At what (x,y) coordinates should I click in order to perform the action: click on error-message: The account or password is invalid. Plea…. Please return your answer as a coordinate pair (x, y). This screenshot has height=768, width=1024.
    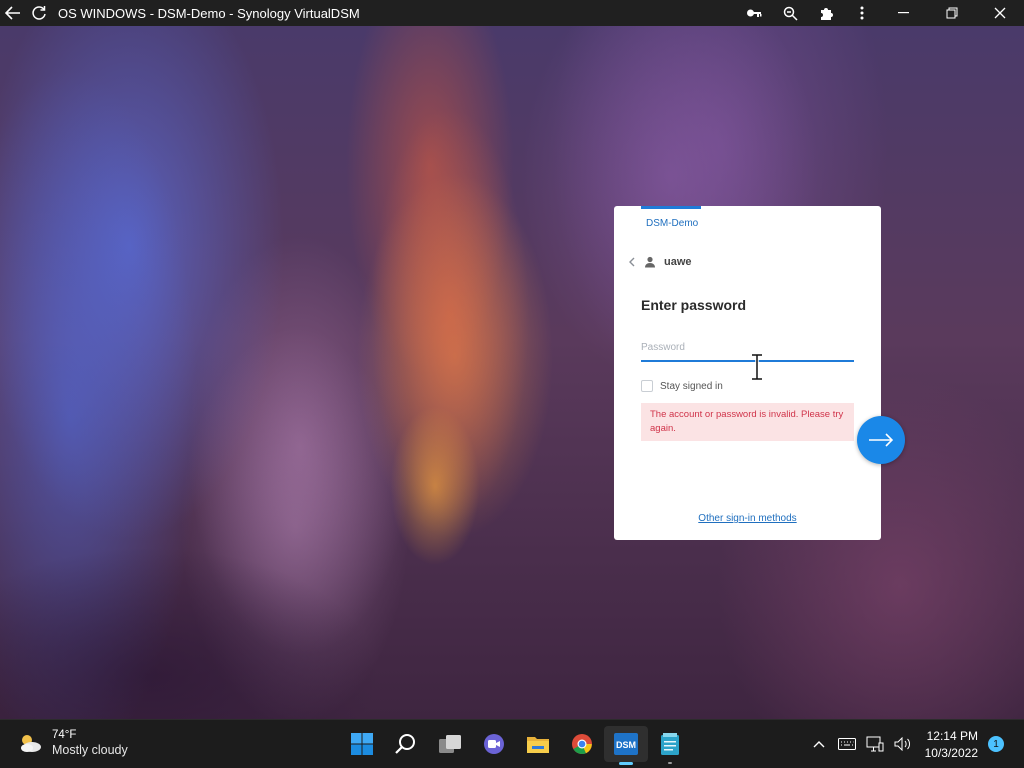
    Looking at the image, I should click on (747, 421).